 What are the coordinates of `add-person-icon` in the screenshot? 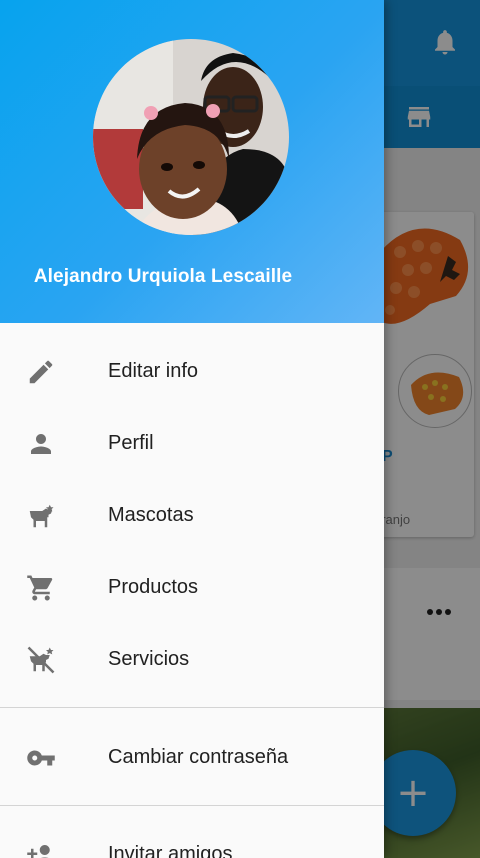 It's located at (38, 851).